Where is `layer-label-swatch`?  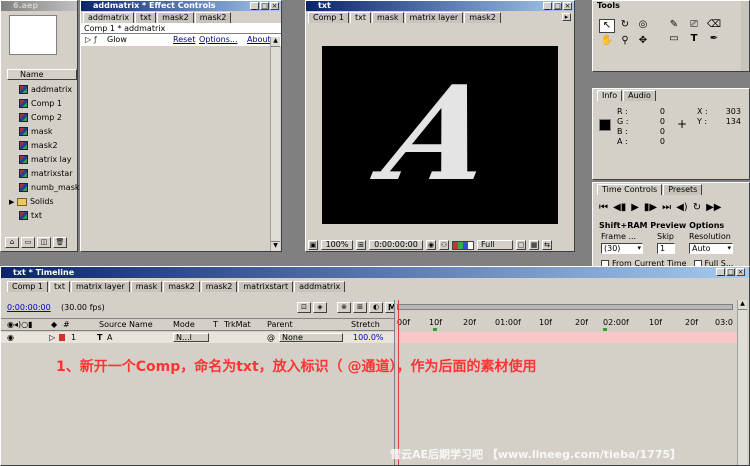 layer-label-swatch is located at coordinates (62, 337).